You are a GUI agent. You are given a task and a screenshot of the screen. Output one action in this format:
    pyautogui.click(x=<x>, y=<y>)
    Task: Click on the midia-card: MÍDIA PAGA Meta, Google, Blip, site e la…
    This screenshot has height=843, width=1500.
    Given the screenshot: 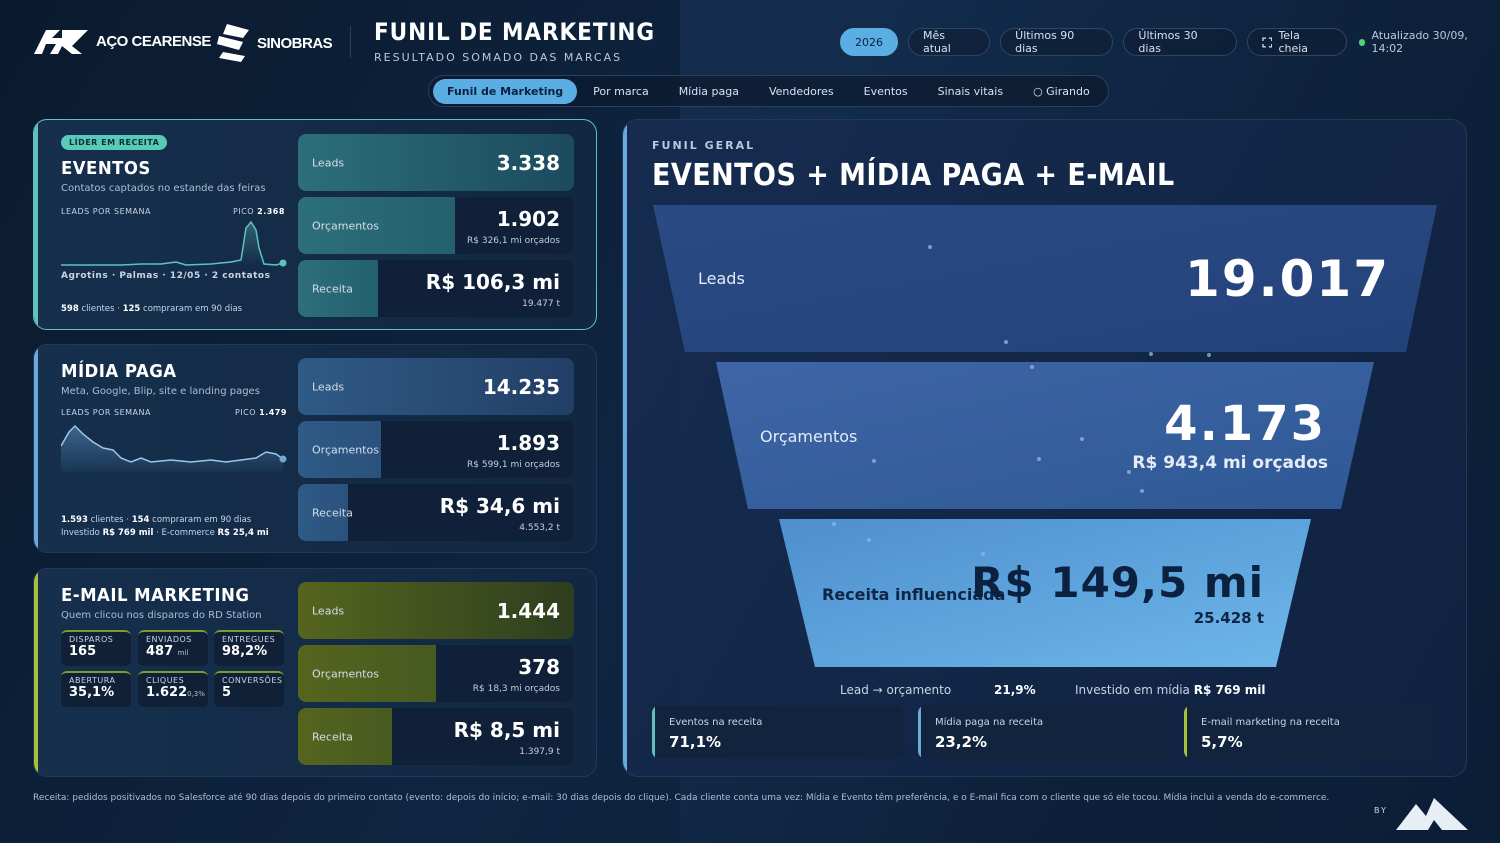 What is the action you would take?
    pyautogui.click(x=315, y=448)
    